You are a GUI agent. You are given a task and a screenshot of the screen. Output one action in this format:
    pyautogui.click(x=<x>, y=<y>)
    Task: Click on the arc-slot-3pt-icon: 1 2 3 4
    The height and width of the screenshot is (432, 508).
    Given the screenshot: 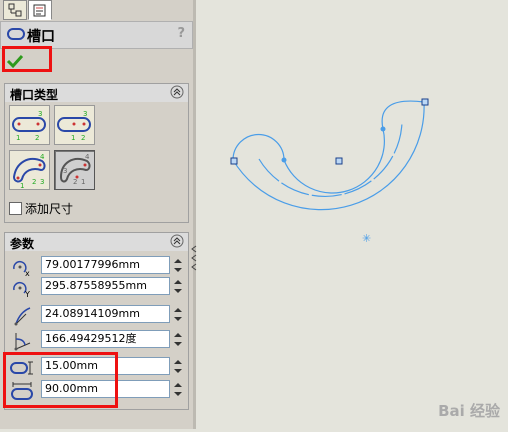 What is the action you would take?
    pyautogui.click(x=29, y=171)
    